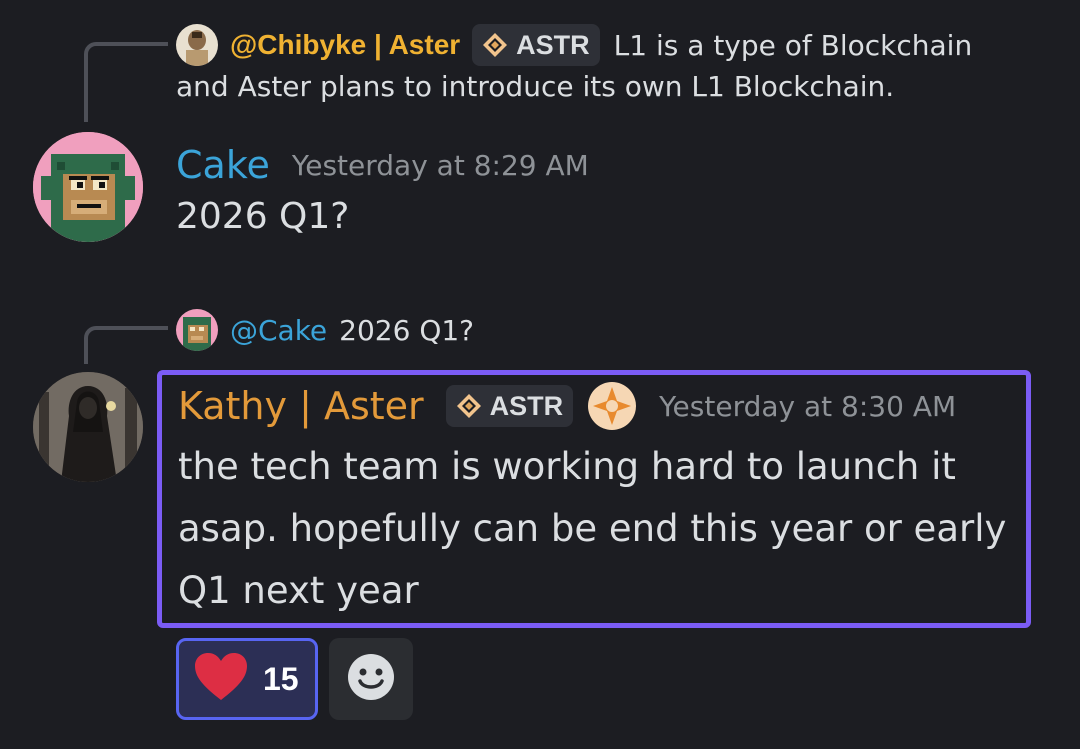 Image resolution: width=1080 pixels, height=749 pixels. What do you see at coordinates (221, 679) in the screenshot?
I see `heart-icon` at bounding box center [221, 679].